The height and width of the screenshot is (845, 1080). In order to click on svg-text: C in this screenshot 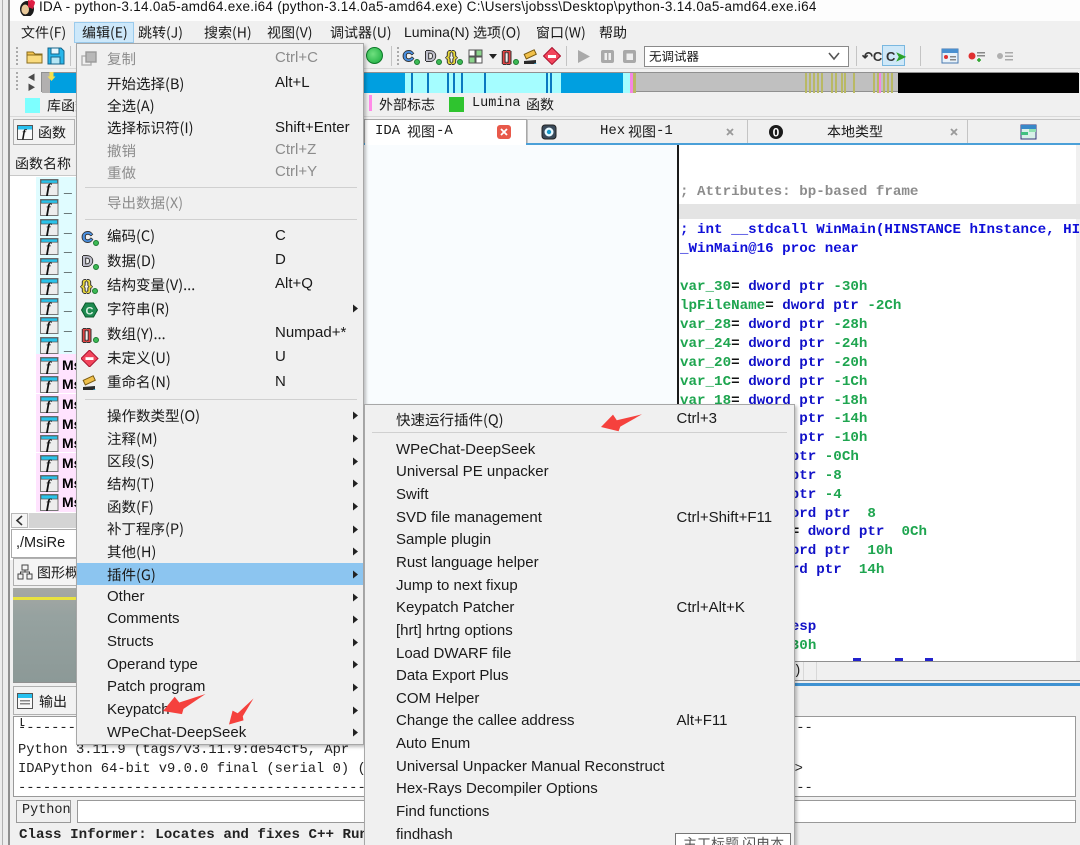, I will do `click(90, 312)`.